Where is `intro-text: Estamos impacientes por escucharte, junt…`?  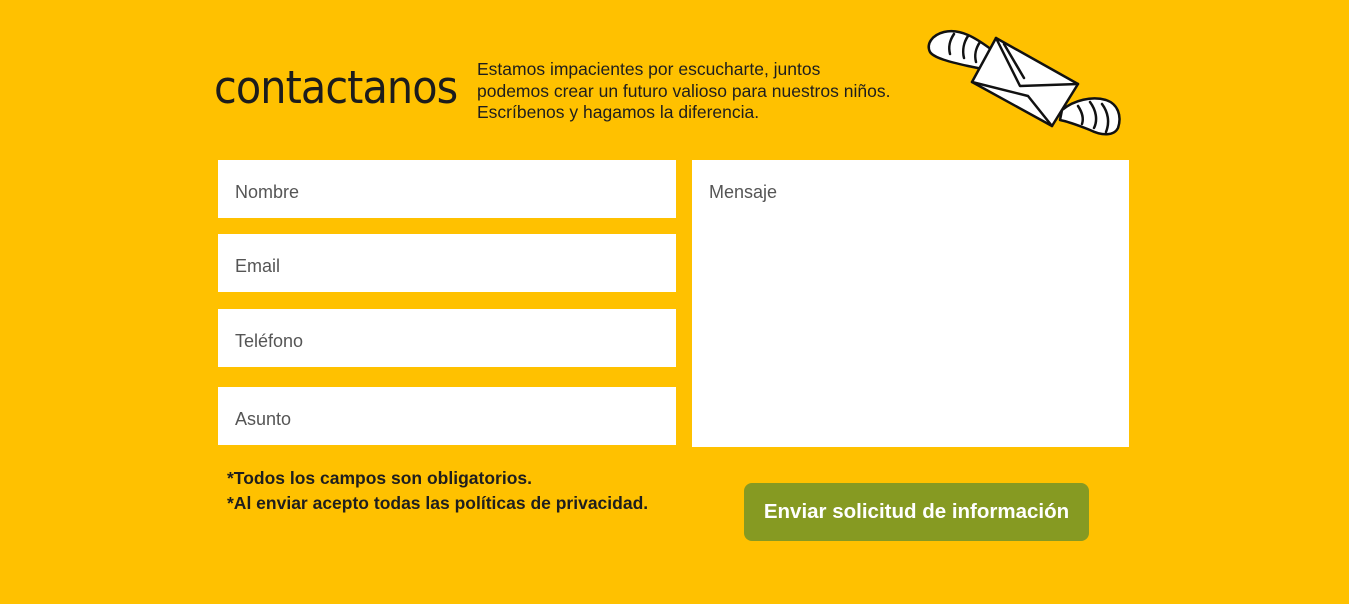
intro-text: Estamos impacientes por escucharte, junt… is located at coordinates (684, 90).